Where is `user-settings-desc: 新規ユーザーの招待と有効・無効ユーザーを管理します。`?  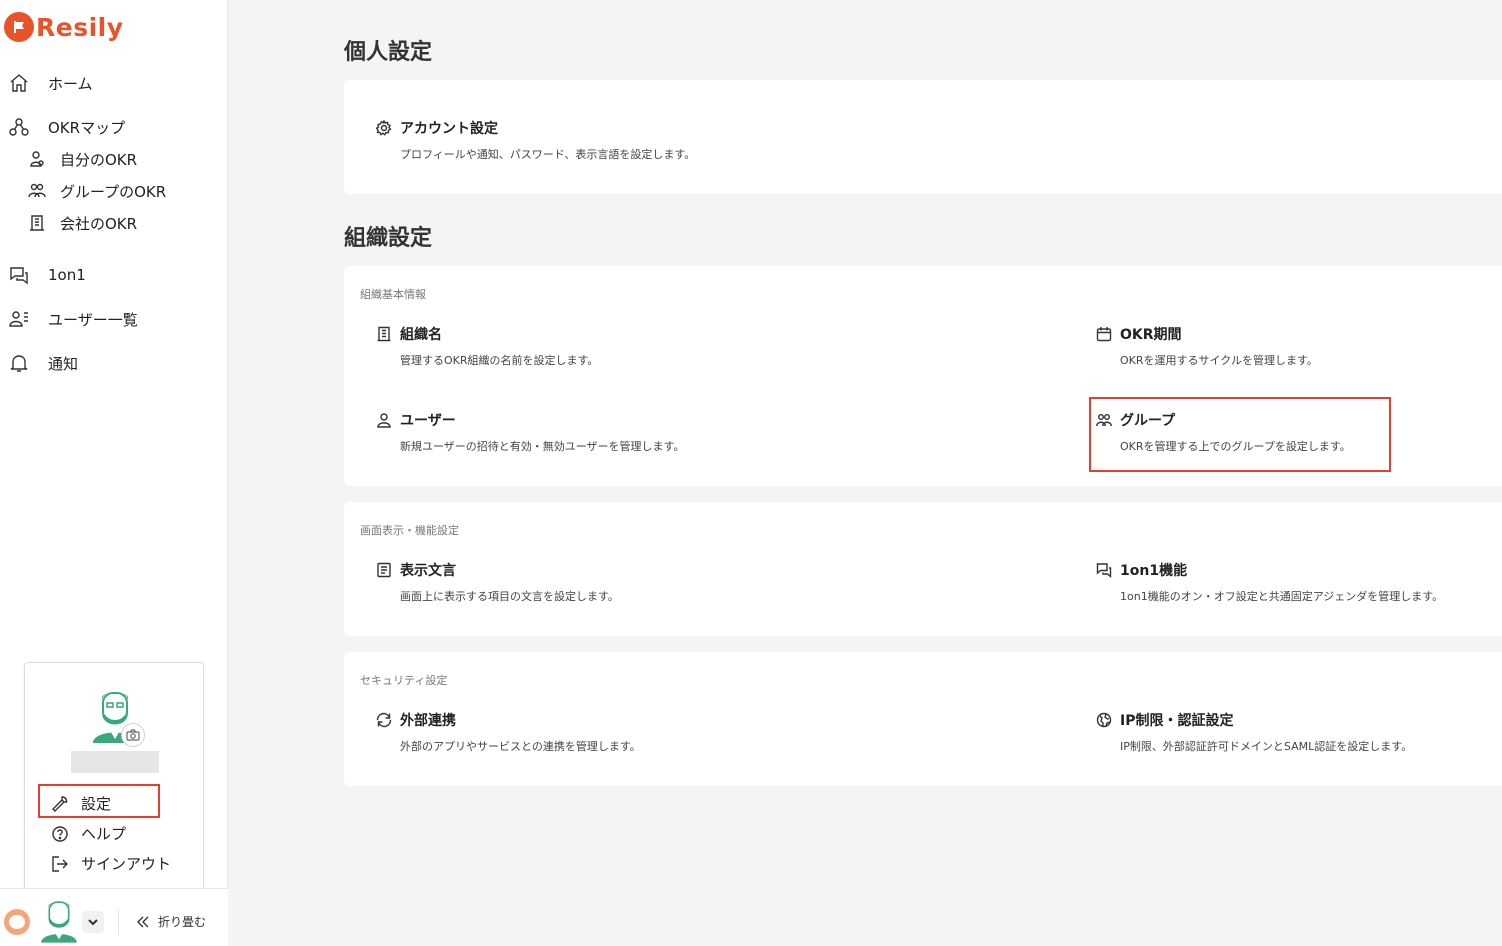 user-settings-desc: 新規ユーザーの招待と有効・無効ユーザーを管理します。 is located at coordinates (542, 446).